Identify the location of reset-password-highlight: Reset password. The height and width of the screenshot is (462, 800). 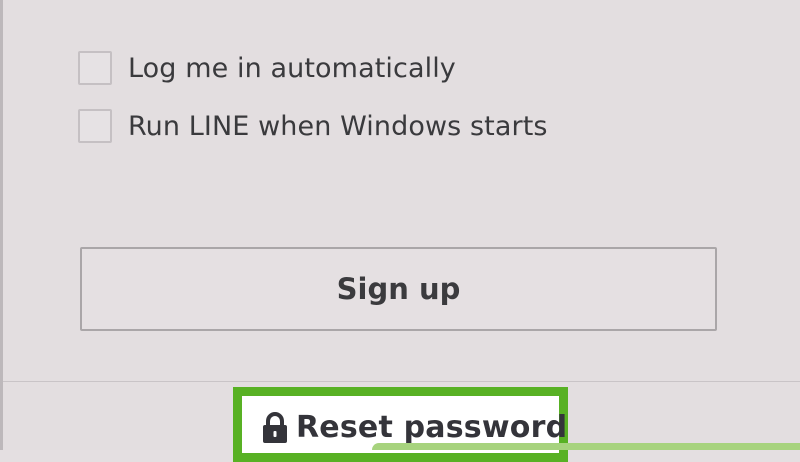
(400, 424).